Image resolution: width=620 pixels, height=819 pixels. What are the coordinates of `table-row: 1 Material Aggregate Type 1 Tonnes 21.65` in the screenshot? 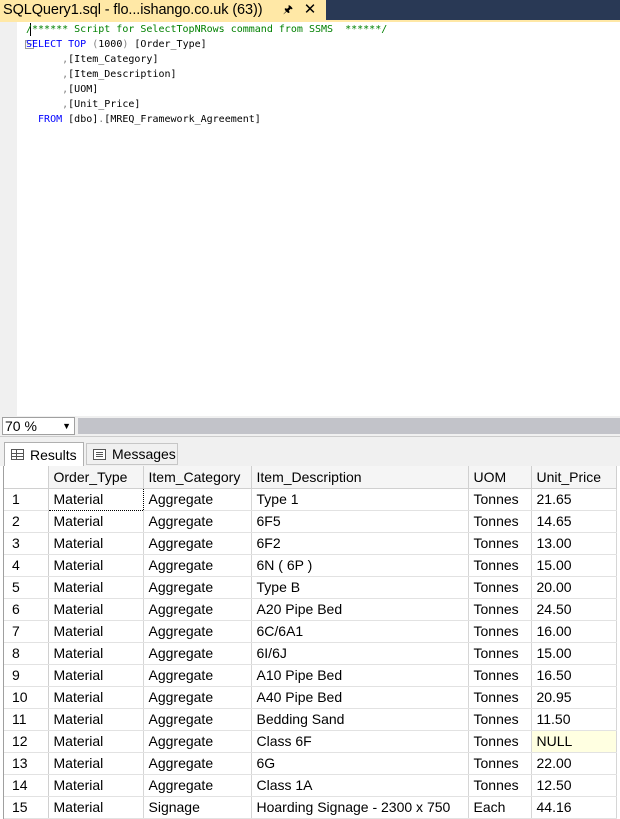 It's located at (310, 499).